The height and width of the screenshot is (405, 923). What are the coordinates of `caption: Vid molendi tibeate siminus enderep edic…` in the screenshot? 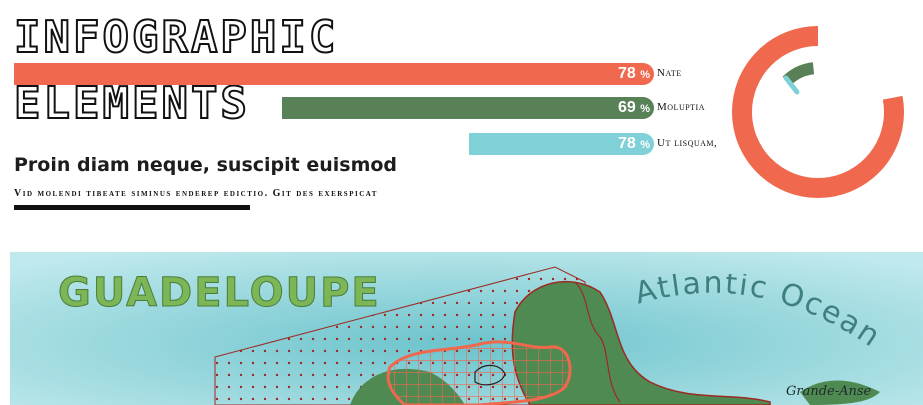 It's located at (196, 193).